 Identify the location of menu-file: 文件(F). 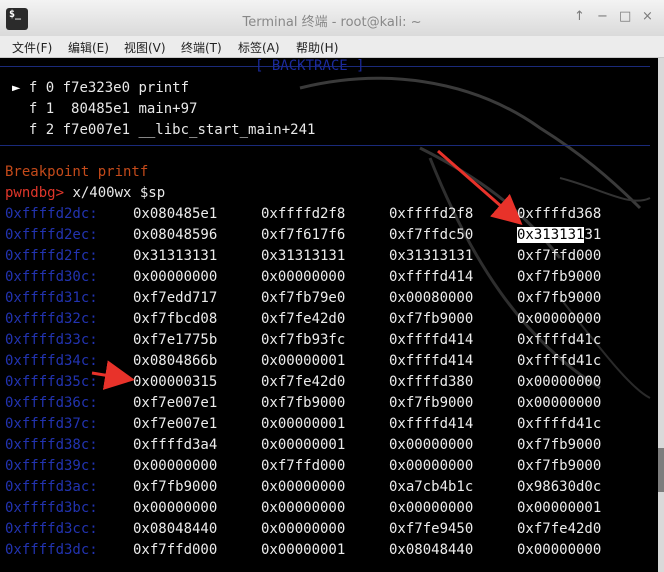
(32, 47).